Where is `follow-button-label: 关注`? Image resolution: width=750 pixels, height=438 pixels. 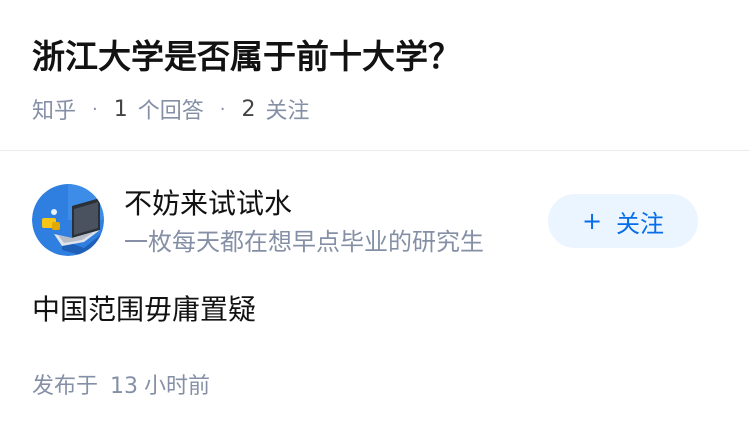 follow-button-label: 关注 is located at coordinates (640, 223).